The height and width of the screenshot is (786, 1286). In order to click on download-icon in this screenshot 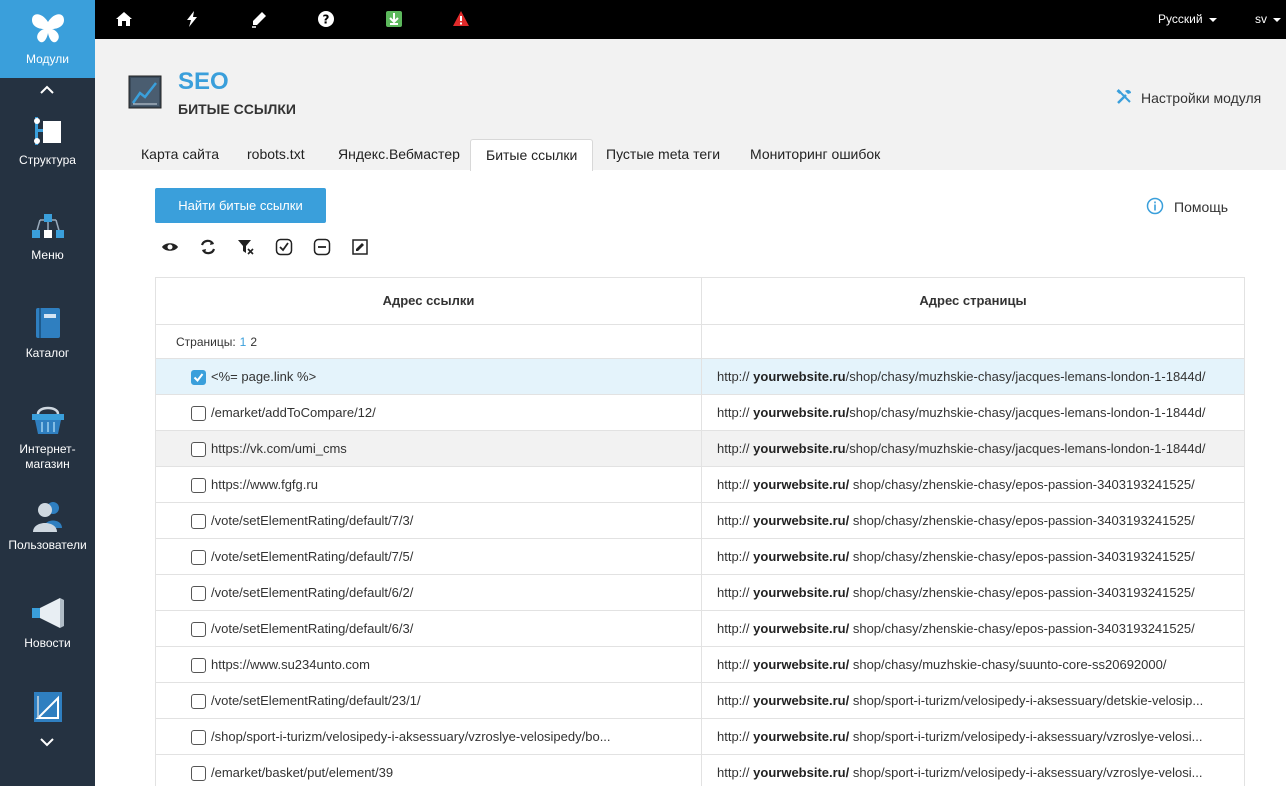, I will do `click(394, 19)`.